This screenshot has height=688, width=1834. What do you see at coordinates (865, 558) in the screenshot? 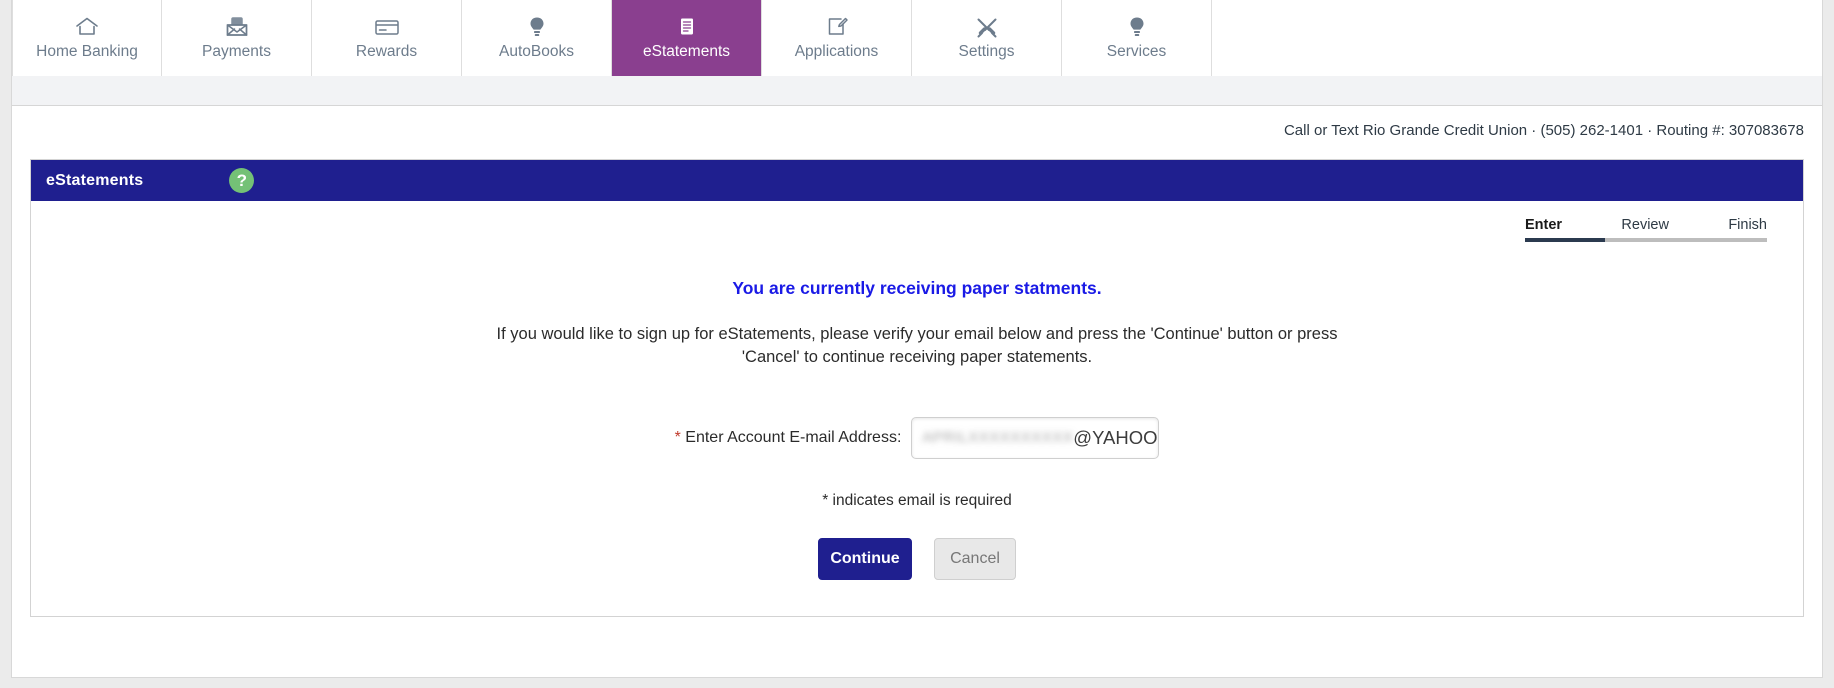
I see `continue-button: Continue` at bounding box center [865, 558].